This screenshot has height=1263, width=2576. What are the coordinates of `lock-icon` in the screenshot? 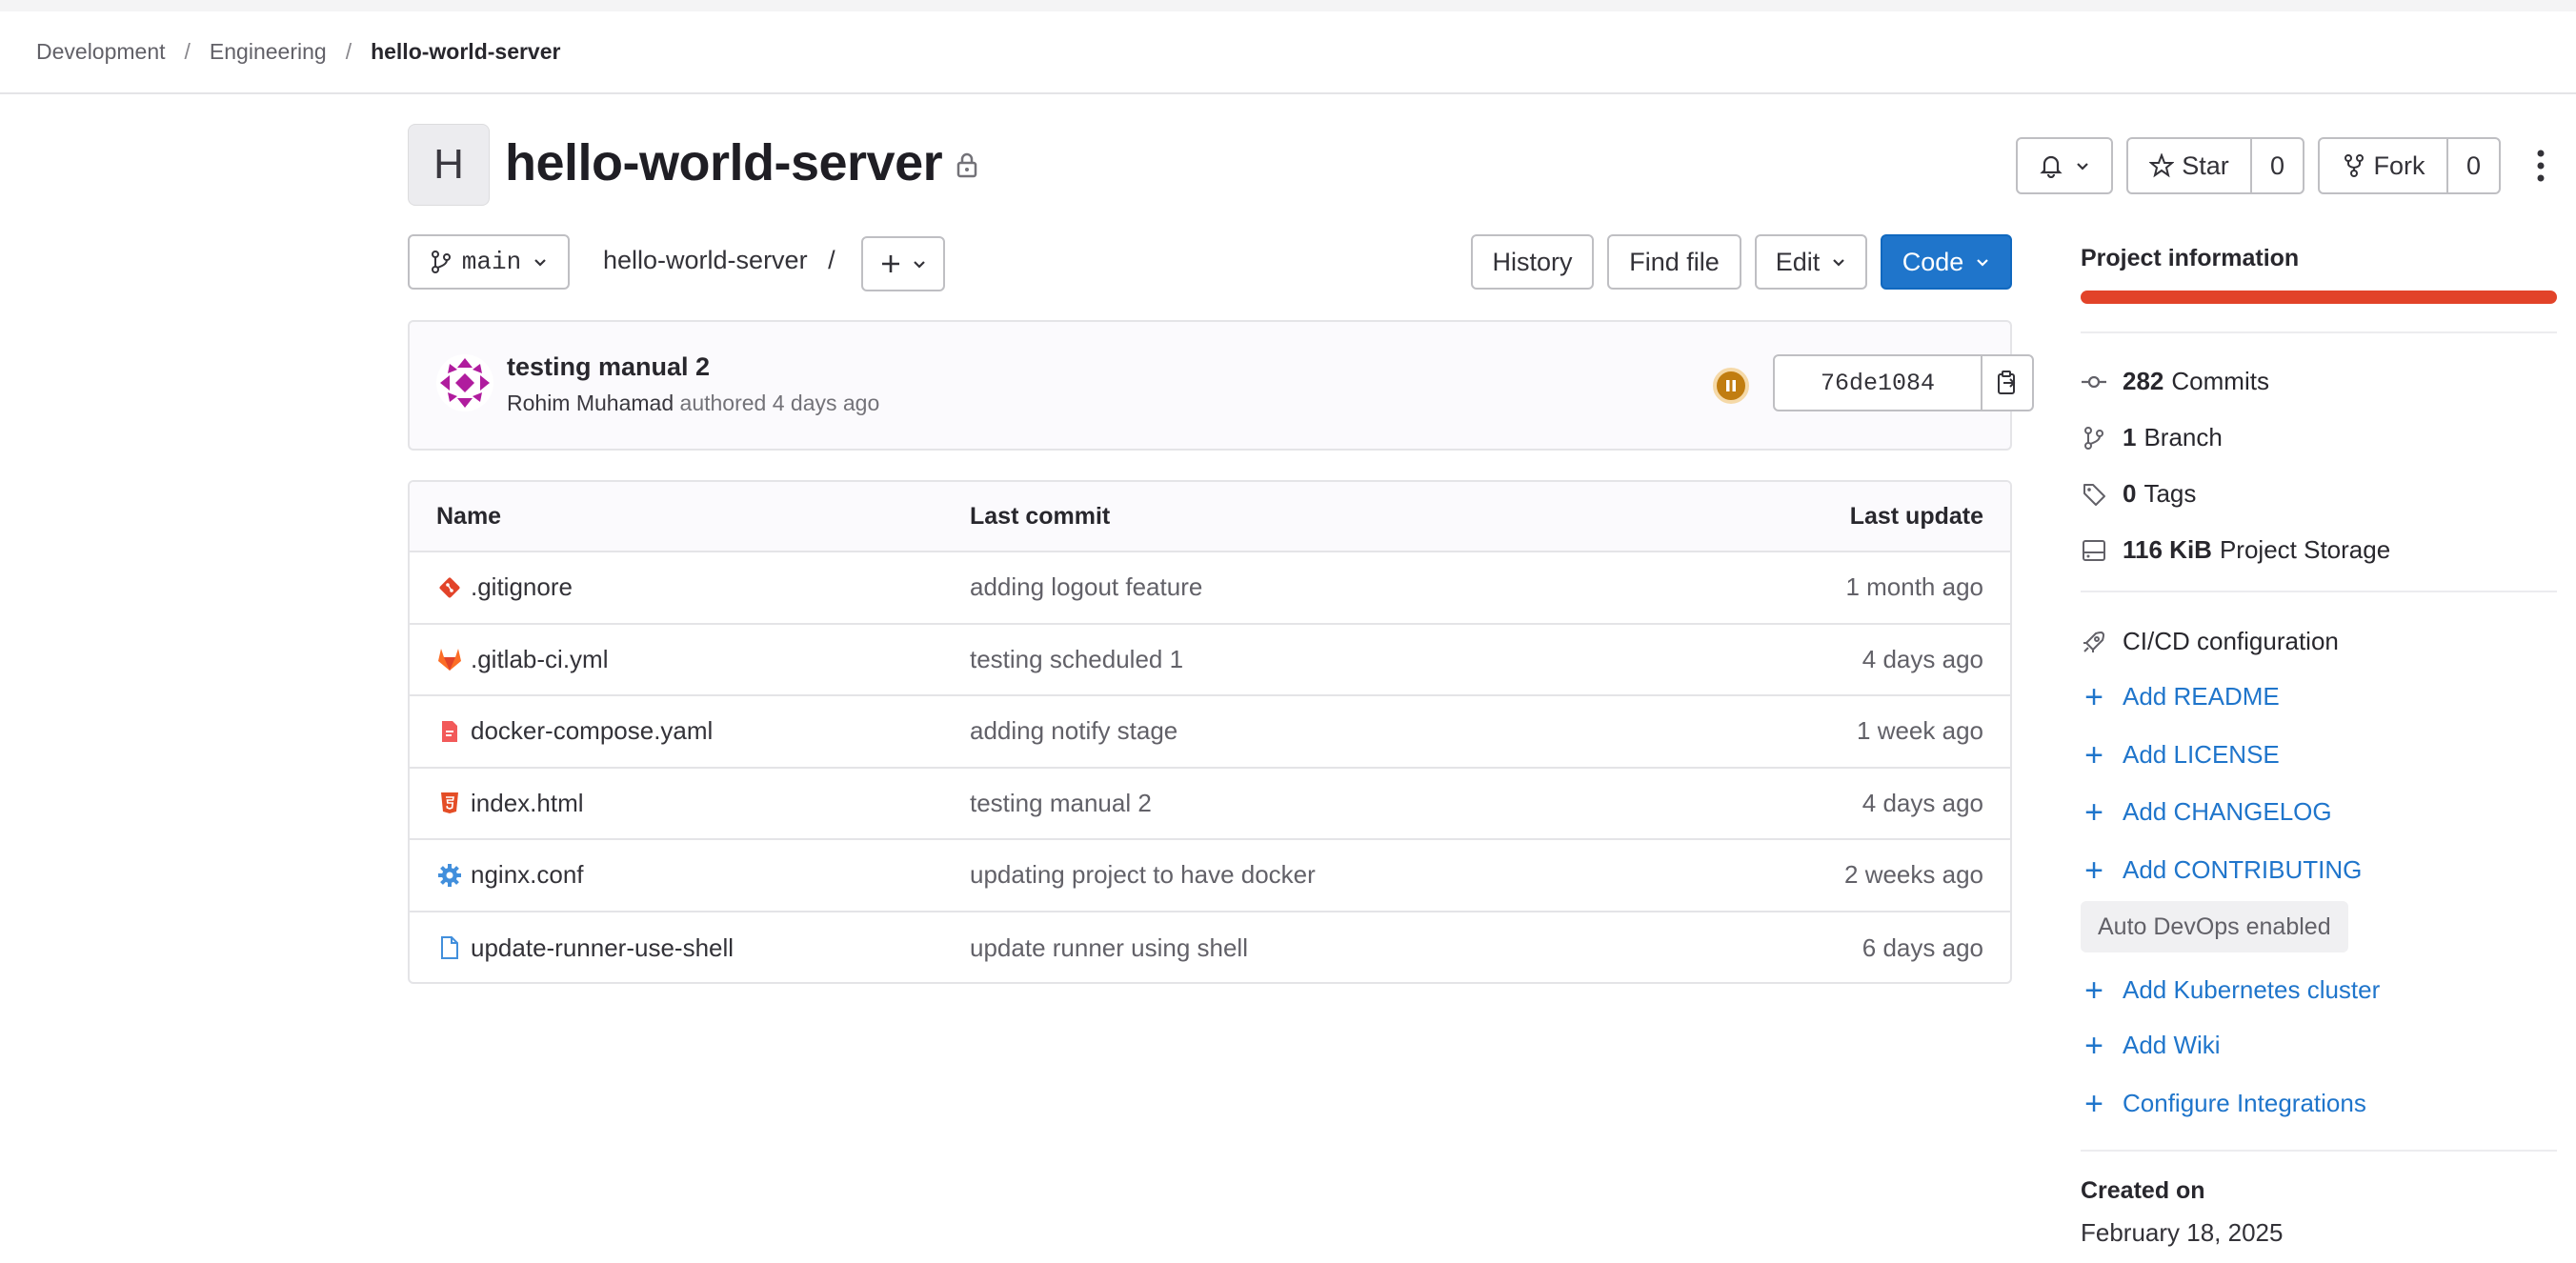 It's located at (966, 165).